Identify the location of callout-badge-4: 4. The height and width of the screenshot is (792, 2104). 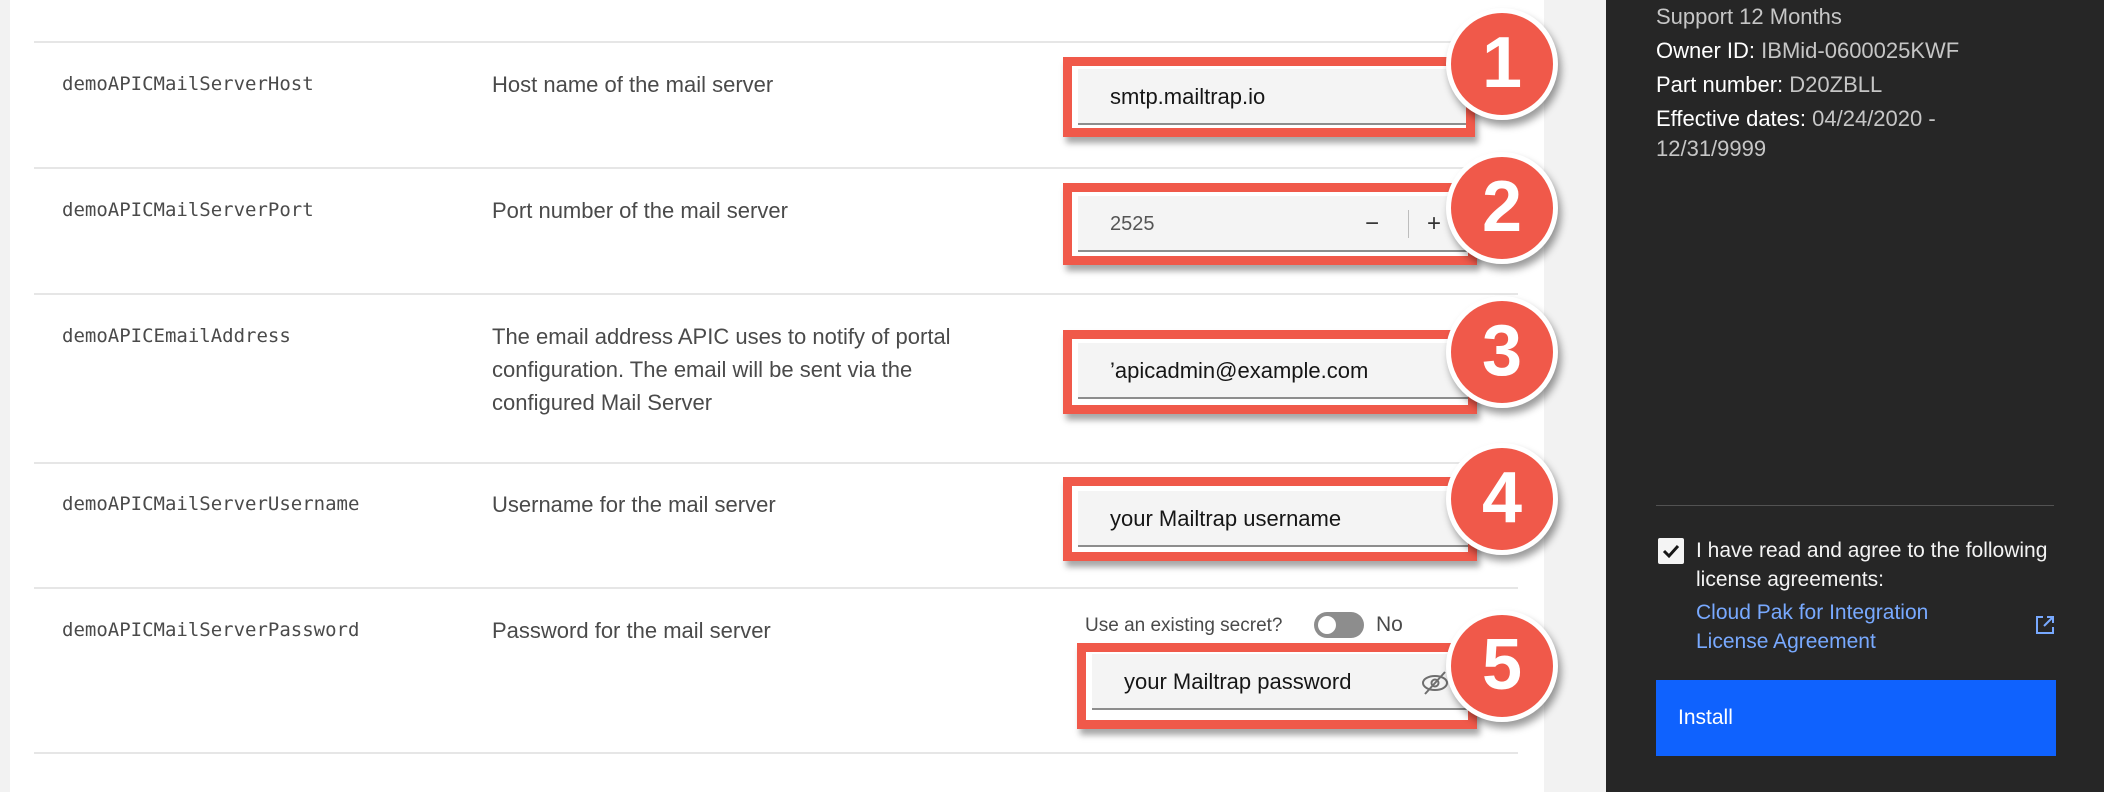
(1502, 499).